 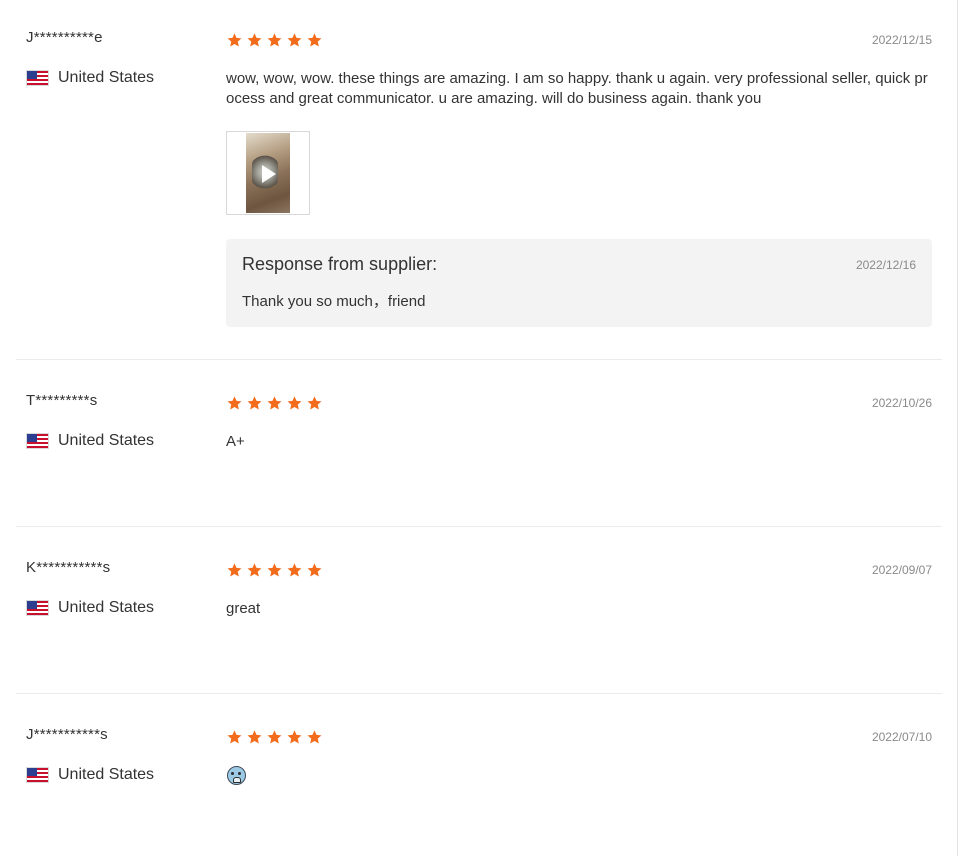 What do you see at coordinates (68, 567) in the screenshot?
I see `buyer-name: K***********s` at bounding box center [68, 567].